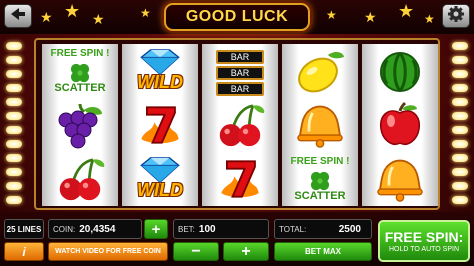  I want to click on settings-button, so click(456, 16).